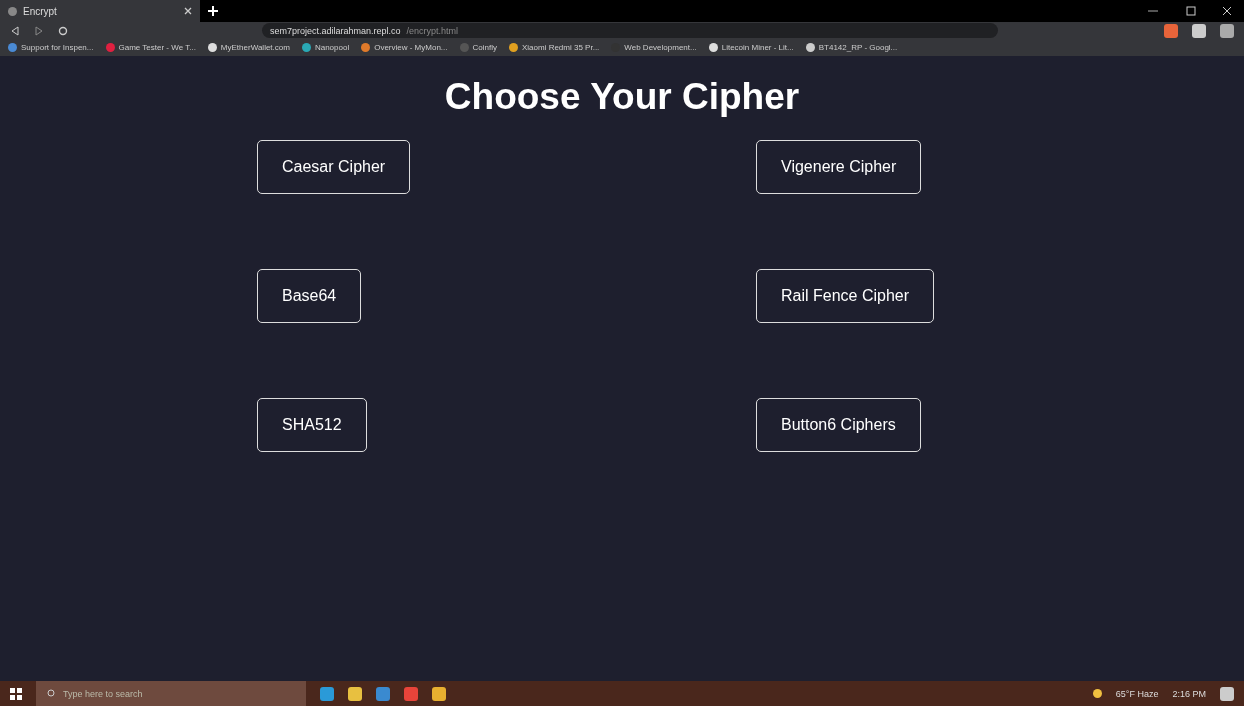 The width and height of the screenshot is (1244, 706). What do you see at coordinates (213, 11) in the screenshot?
I see `plus-icon` at bounding box center [213, 11].